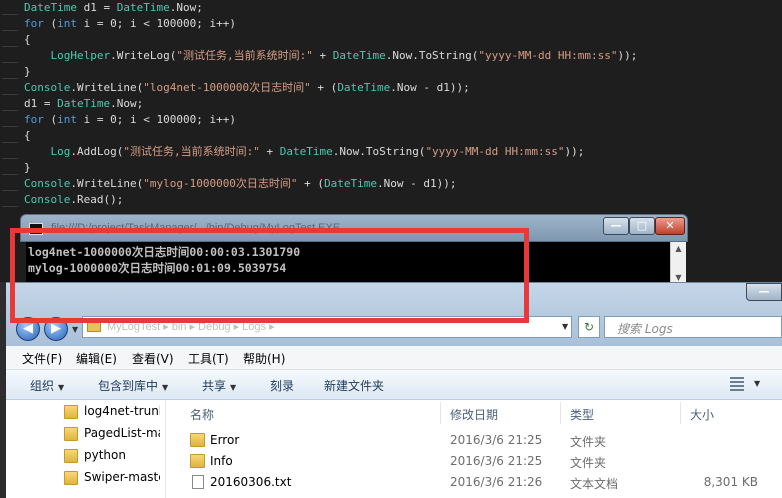 Image resolution: width=782 pixels, height=498 pixels. I want to click on code-token: for, so click(34, 23).